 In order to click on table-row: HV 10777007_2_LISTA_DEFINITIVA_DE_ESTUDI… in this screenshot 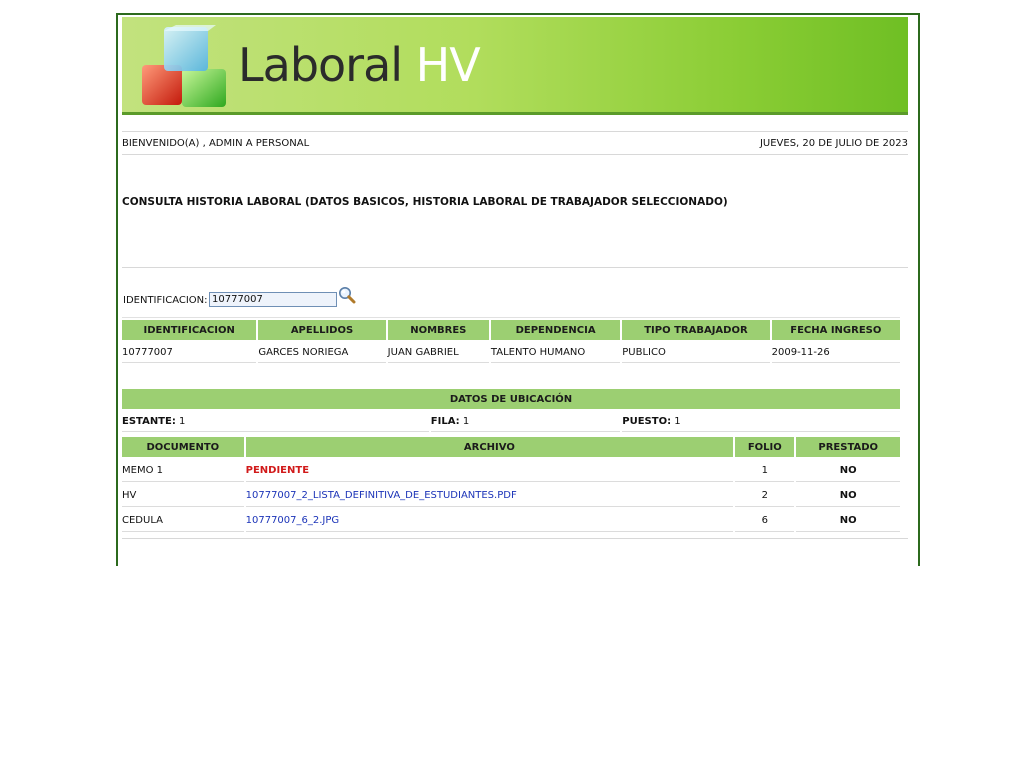, I will do `click(511, 495)`.